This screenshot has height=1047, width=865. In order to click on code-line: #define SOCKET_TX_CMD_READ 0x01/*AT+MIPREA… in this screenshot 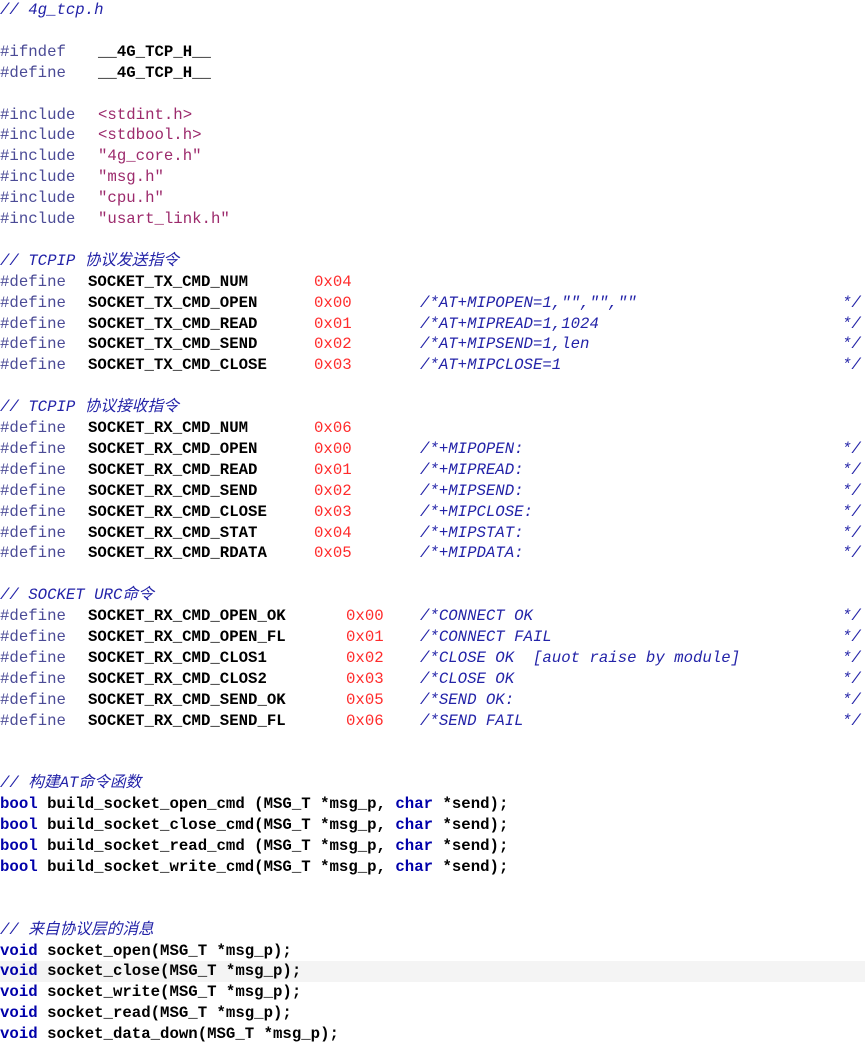, I will do `click(432, 324)`.